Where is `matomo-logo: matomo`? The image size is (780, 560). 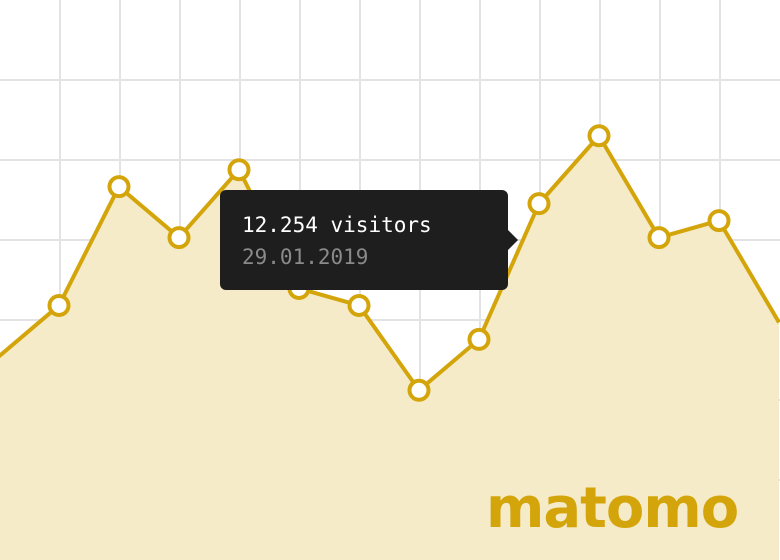
matomo-logo: matomo is located at coordinates (612, 508).